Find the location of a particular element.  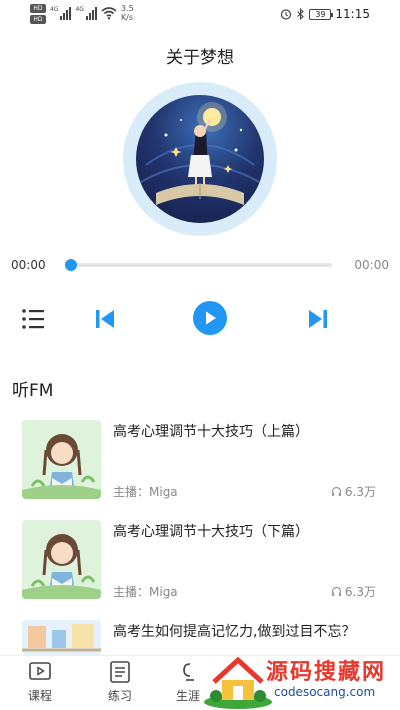

item-title: 高考生如何提高记忆力,做到过目不忘？ is located at coordinates (234, 632).